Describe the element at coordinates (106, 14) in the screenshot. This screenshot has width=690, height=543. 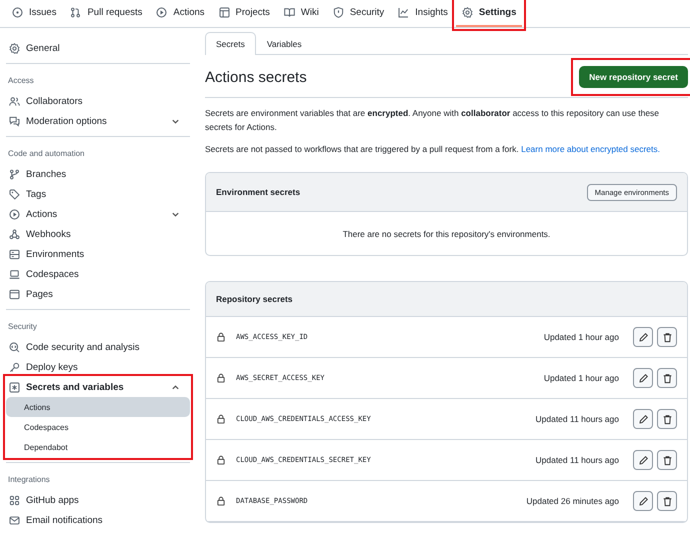
I see `repo-nav-tab: Pull requests` at that location.